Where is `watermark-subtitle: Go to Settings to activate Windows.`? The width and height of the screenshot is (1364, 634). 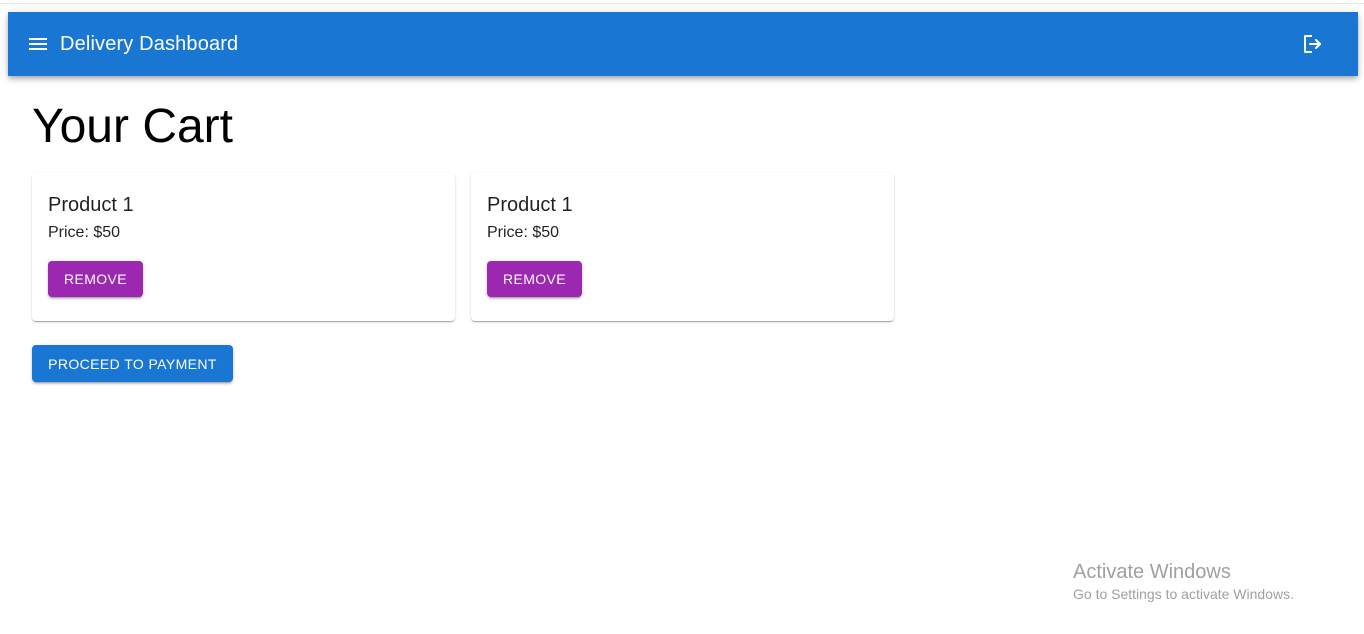 watermark-subtitle: Go to Settings to activate Windows. is located at coordinates (1183, 594).